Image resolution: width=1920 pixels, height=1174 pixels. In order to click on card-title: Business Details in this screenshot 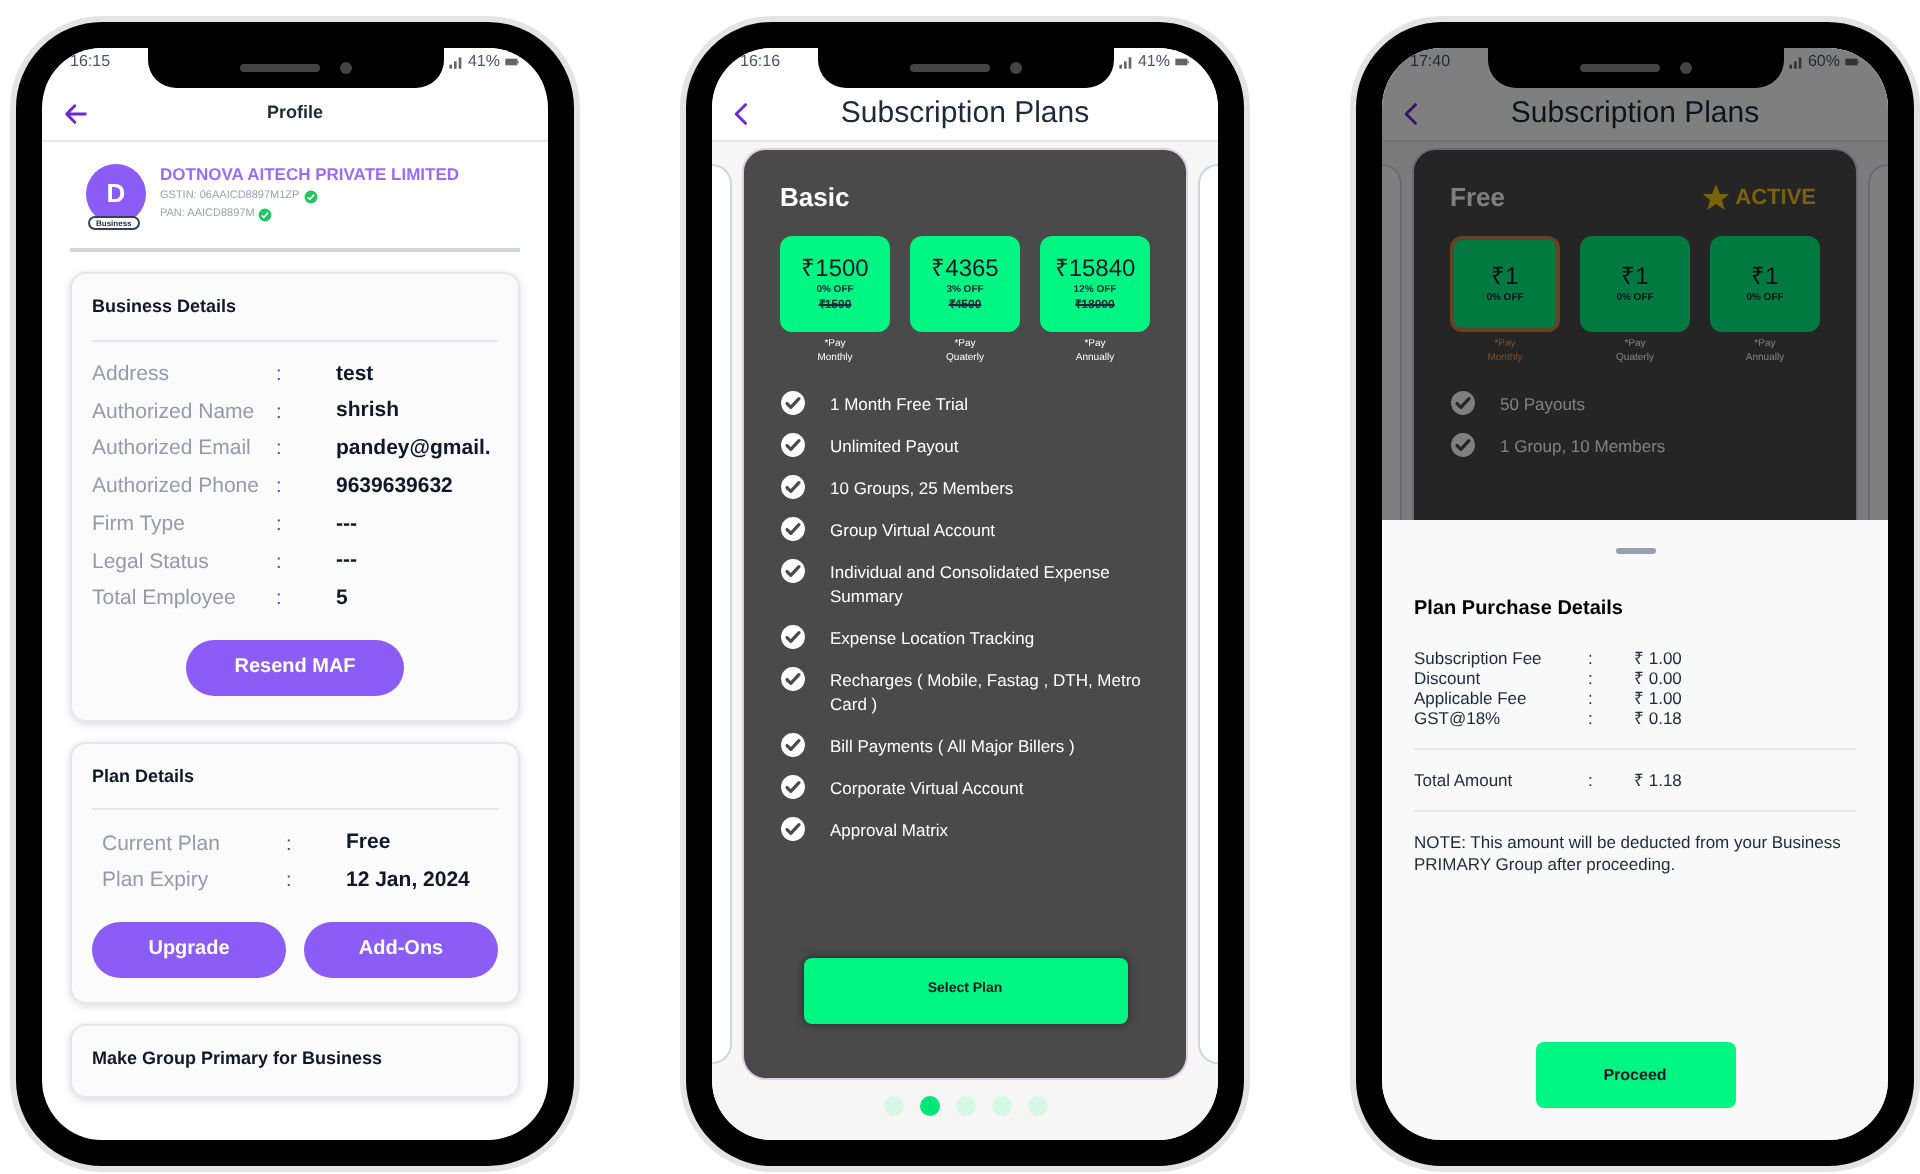, I will do `click(165, 307)`.